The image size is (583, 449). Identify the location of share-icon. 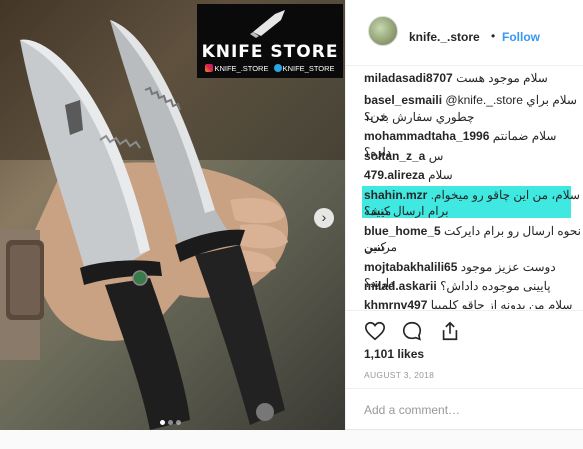
(450, 331).